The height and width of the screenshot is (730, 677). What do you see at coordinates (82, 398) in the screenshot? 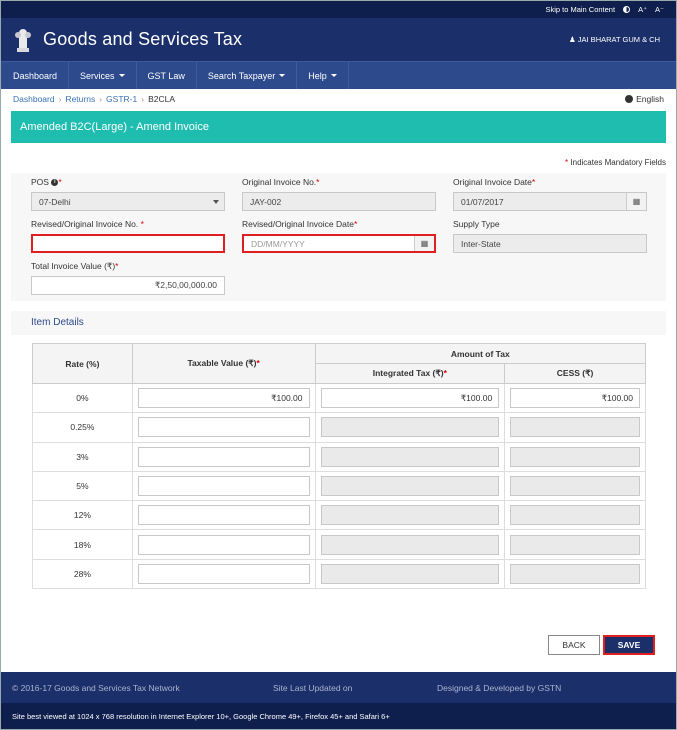
I see `rate-cell: 0%` at bounding box center [82, 398].